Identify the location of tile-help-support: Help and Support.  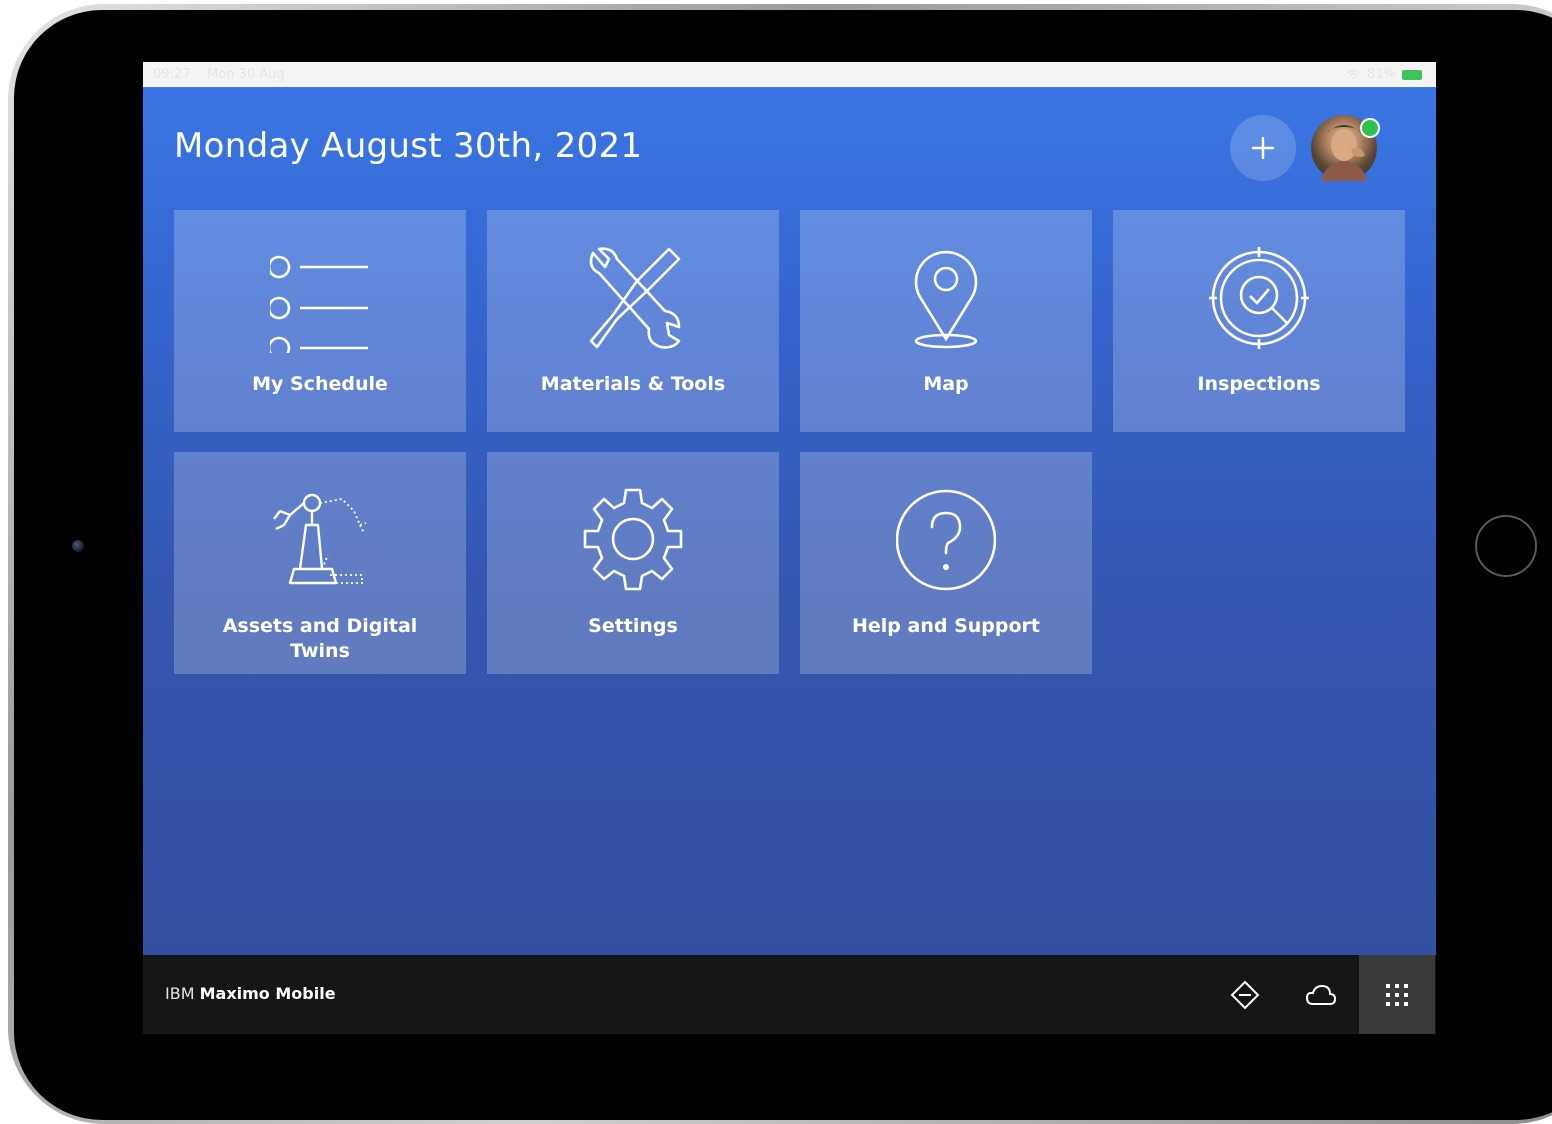
(946, 563).